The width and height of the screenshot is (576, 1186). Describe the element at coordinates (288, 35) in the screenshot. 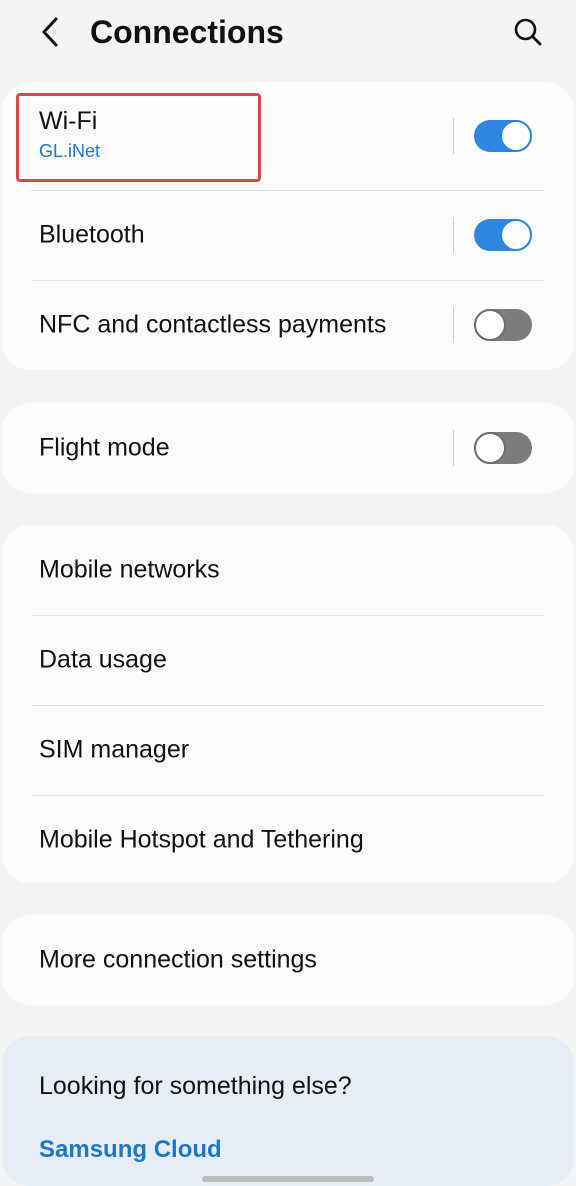

I see `app-bar: Connections` at that location.